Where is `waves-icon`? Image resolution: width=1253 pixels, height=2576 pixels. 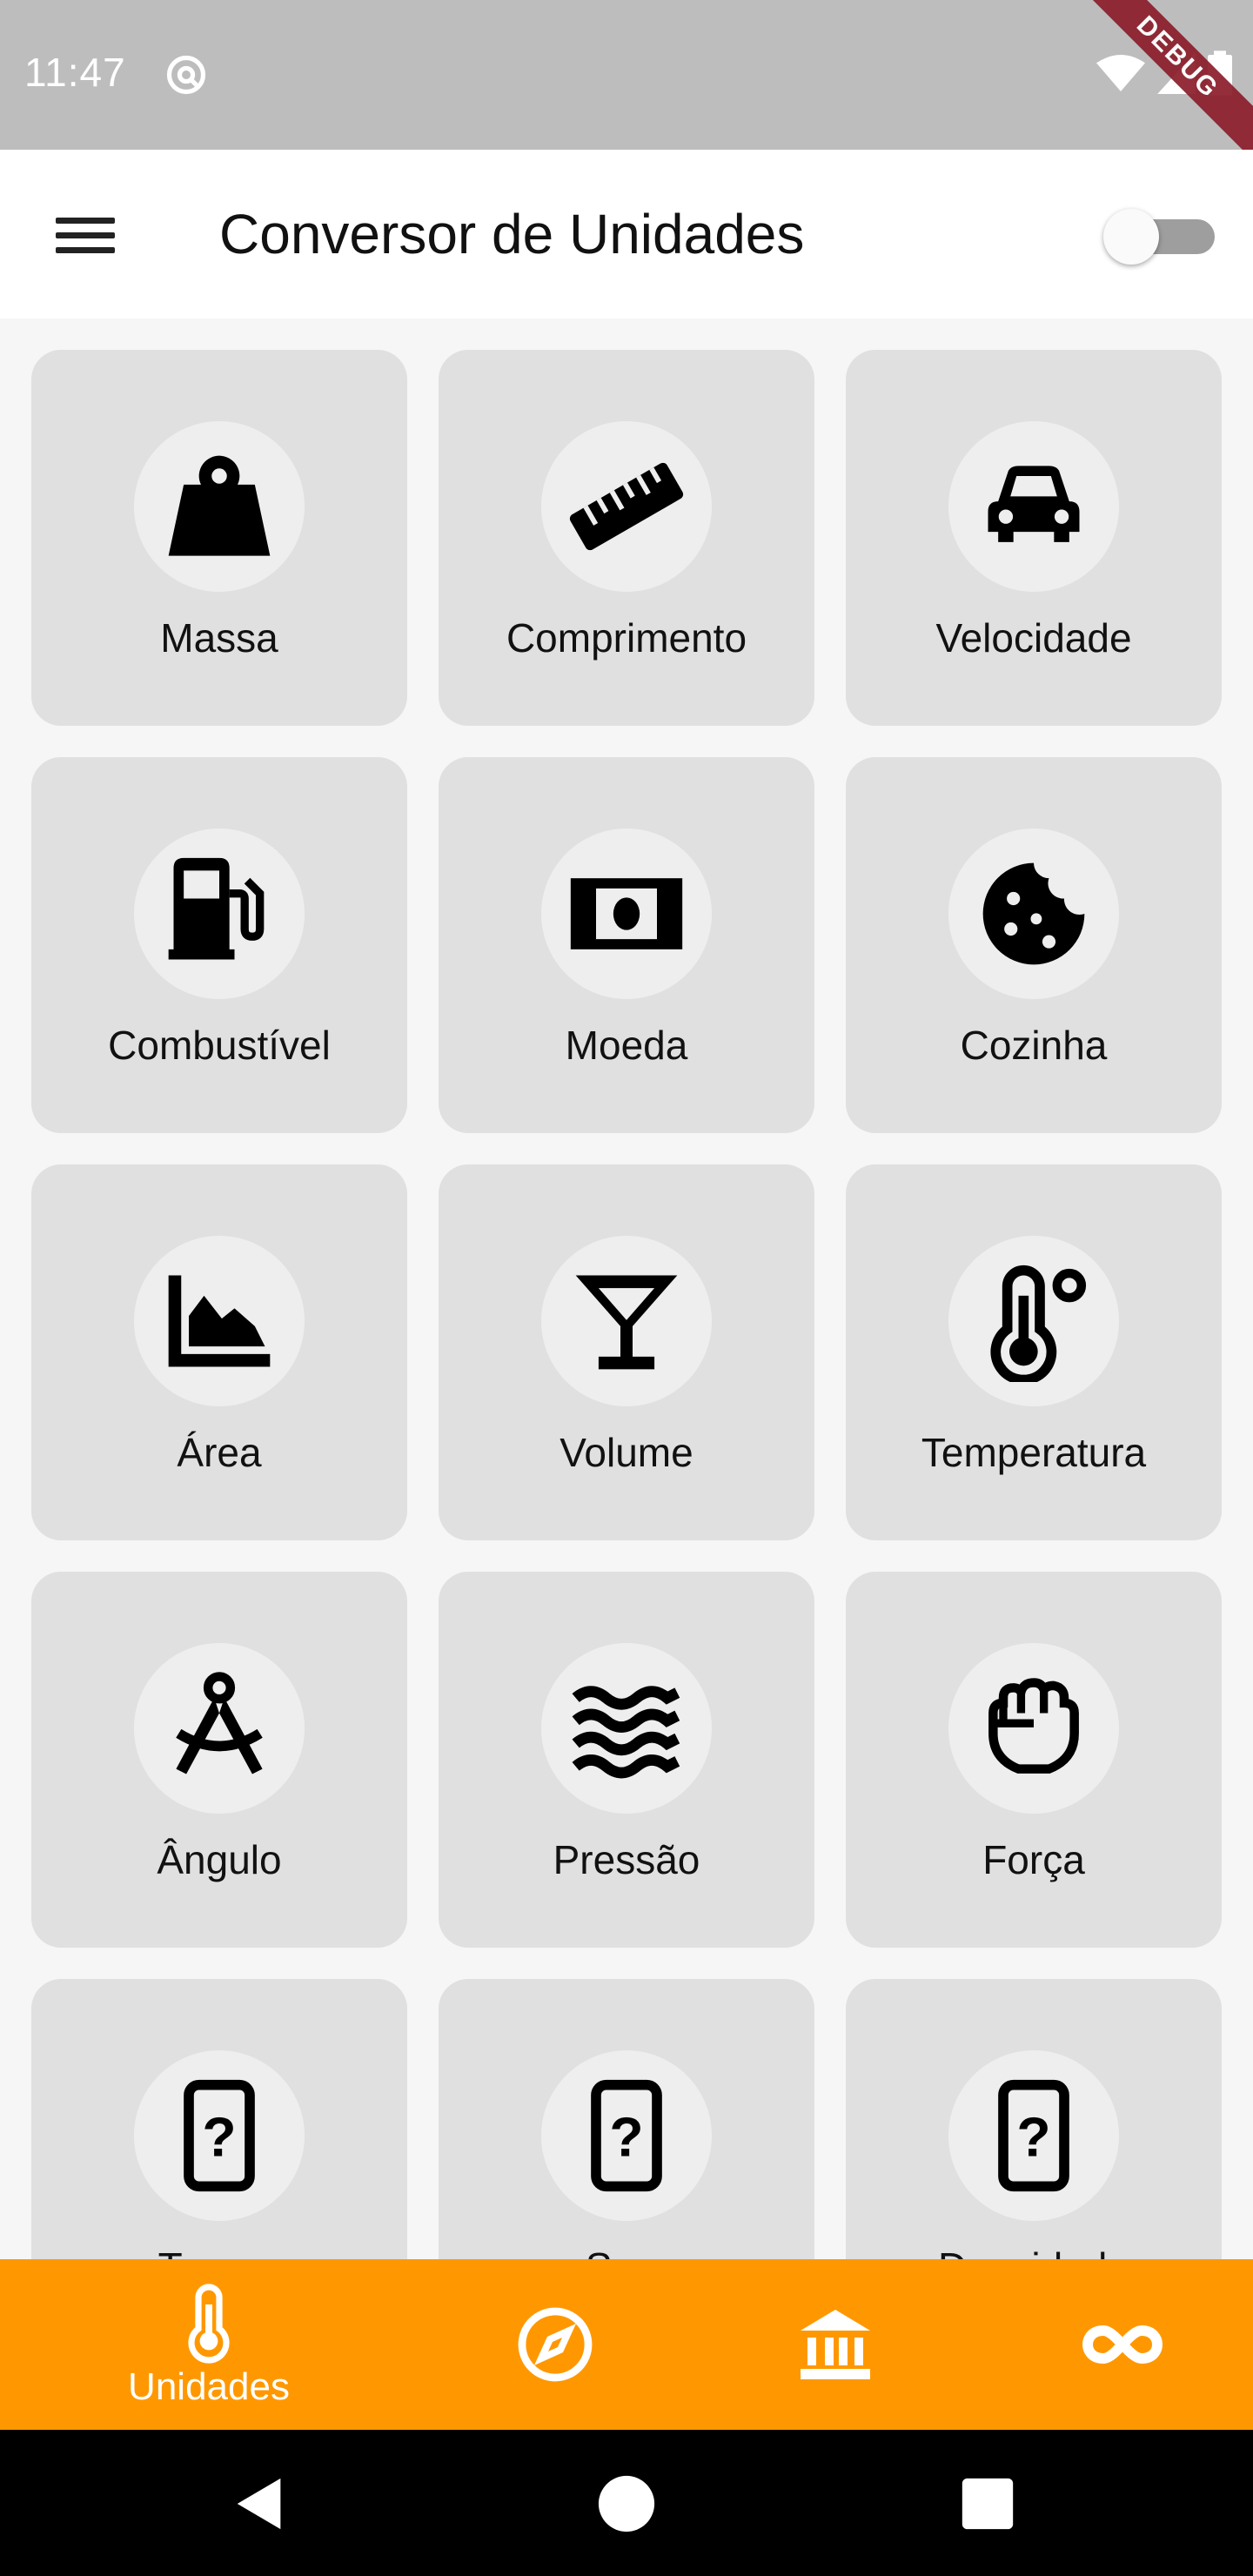 waves-icon is located at coordinates (626, 1732).